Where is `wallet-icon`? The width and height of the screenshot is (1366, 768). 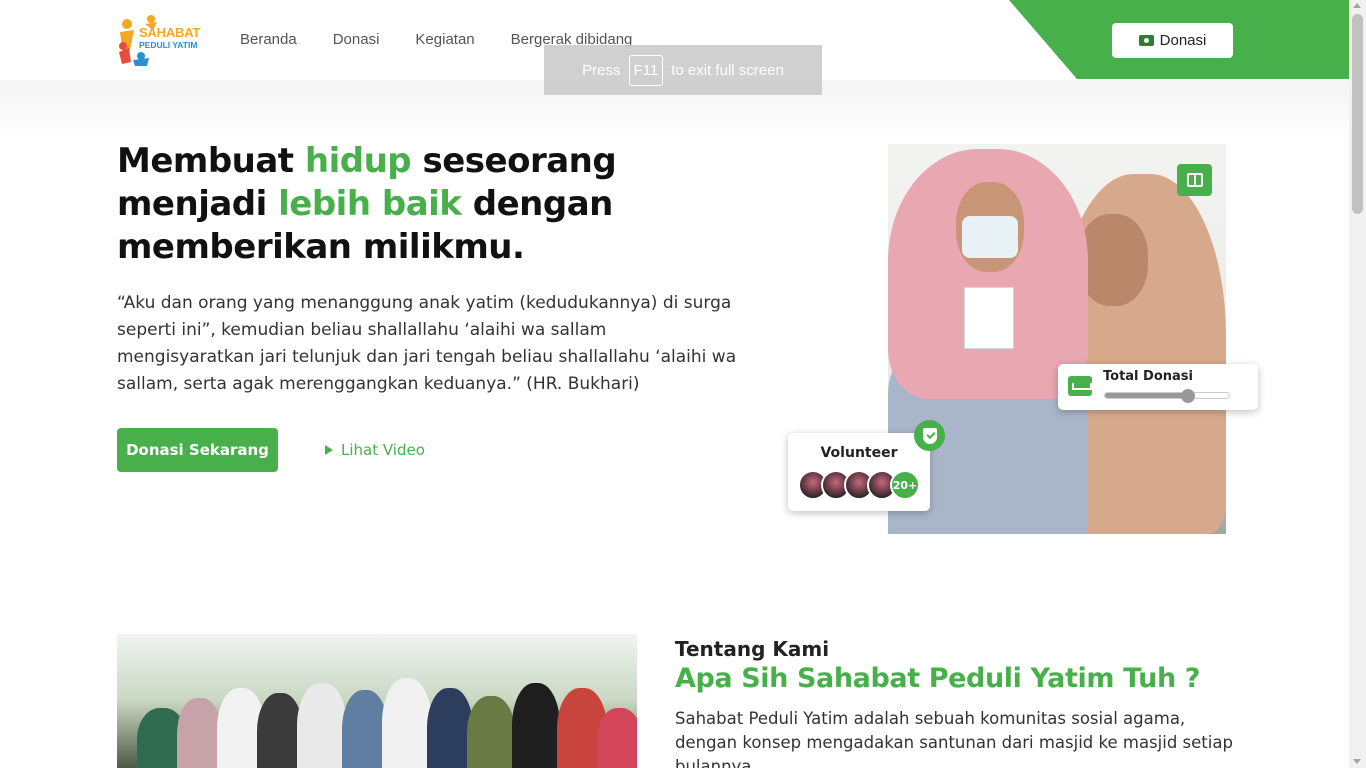 wallet-icon is located at coordinates (1080, 386).